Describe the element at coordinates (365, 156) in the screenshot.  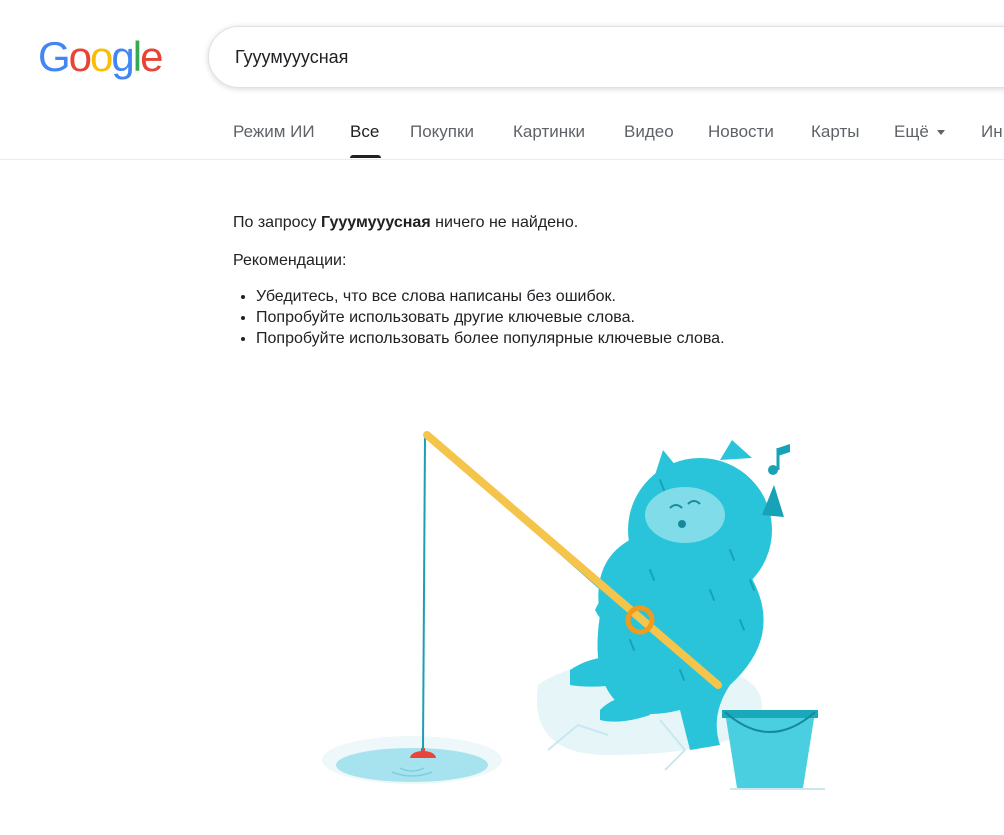
I see `active-tab-indicator` at that location.